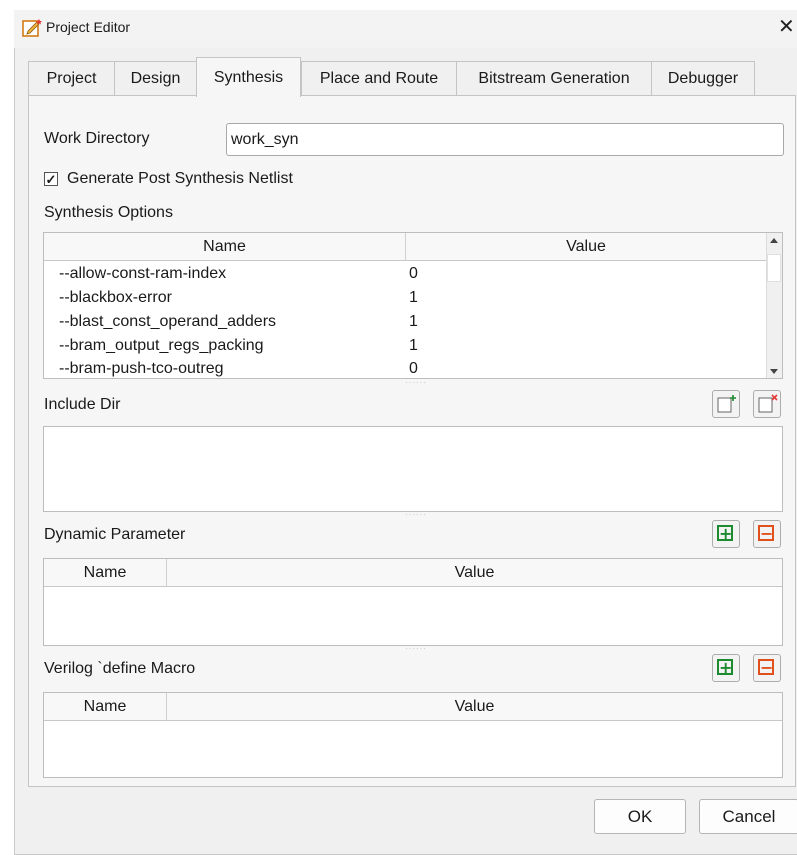  What do you see at coordinates (554, 78) in the screenshot?
I see `tab-bitstream-generation: Bitstream Generation` at bounding box center [554, 78].